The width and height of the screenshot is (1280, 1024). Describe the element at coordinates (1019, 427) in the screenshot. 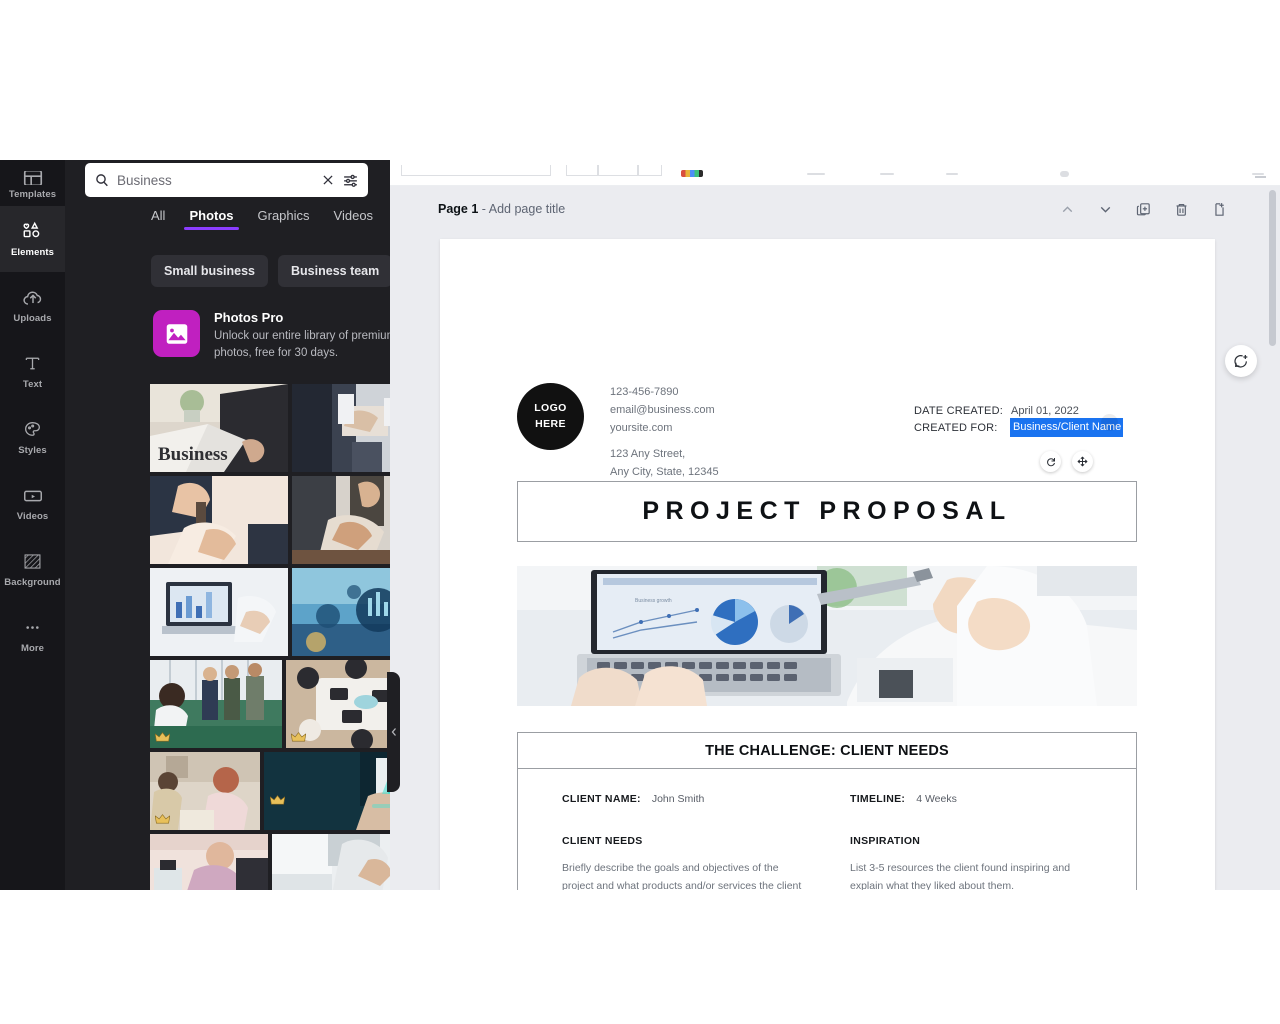

I see `meta-row-created-for: CREATED FOR: Business/Client Name` at that location.